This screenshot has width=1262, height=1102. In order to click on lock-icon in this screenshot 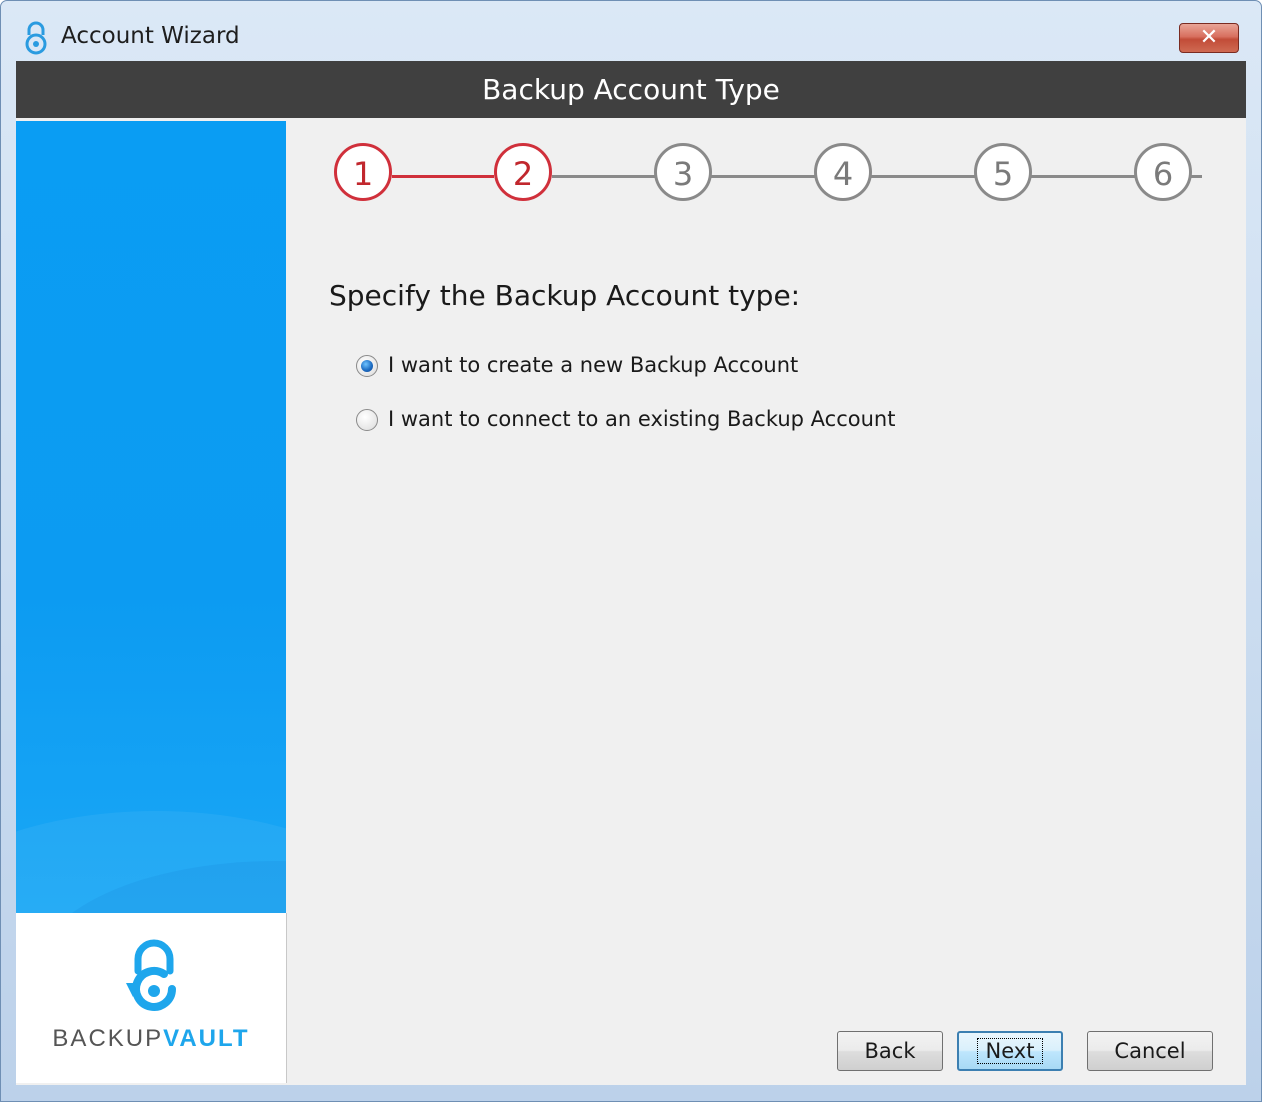, I will do `click(36, 38)`.